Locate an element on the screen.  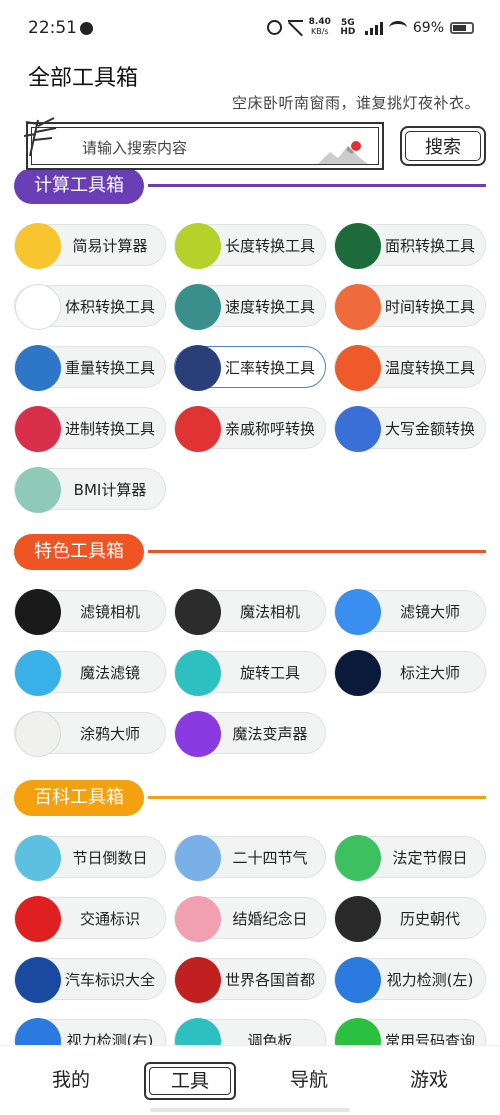
tool-item: 世界各国首都 is located at coordinates (250, 980).